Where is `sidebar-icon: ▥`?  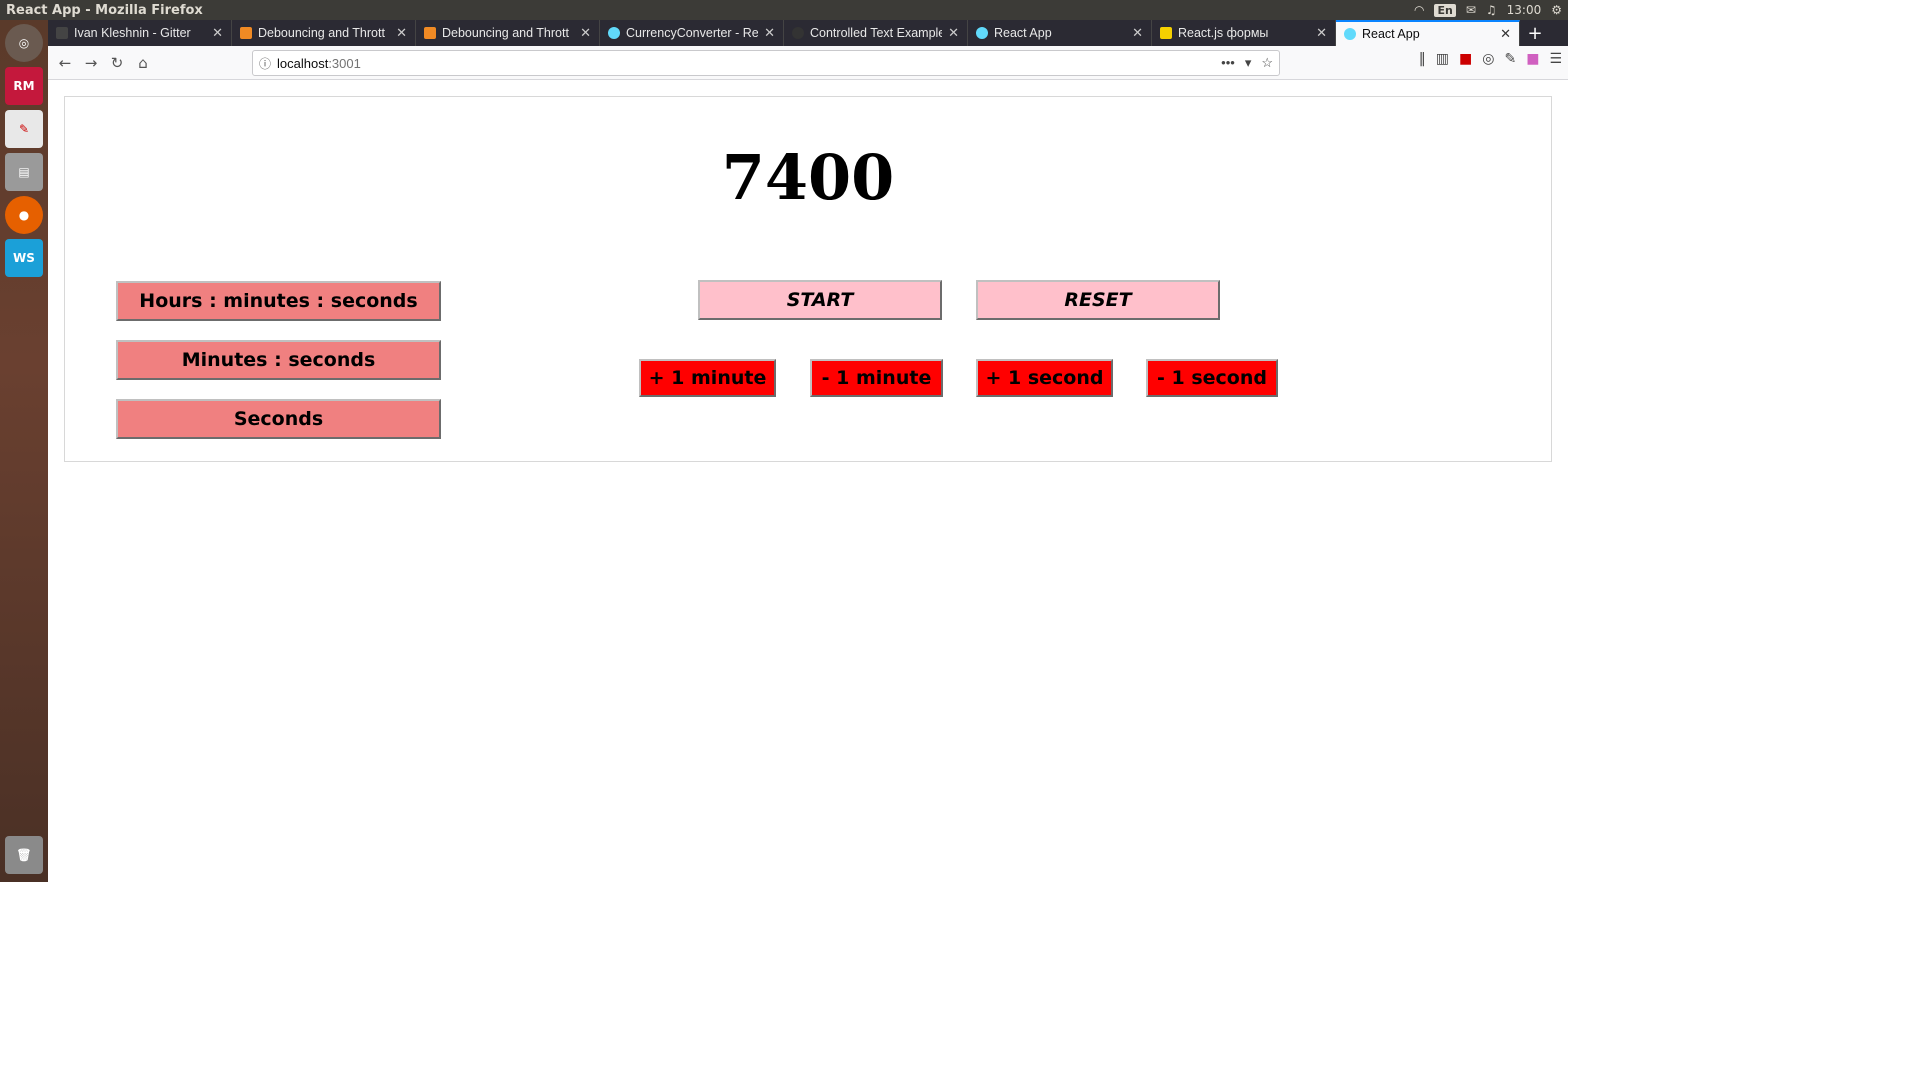
sidebar-icon: ▥ is located at coordinates (1442, 59).